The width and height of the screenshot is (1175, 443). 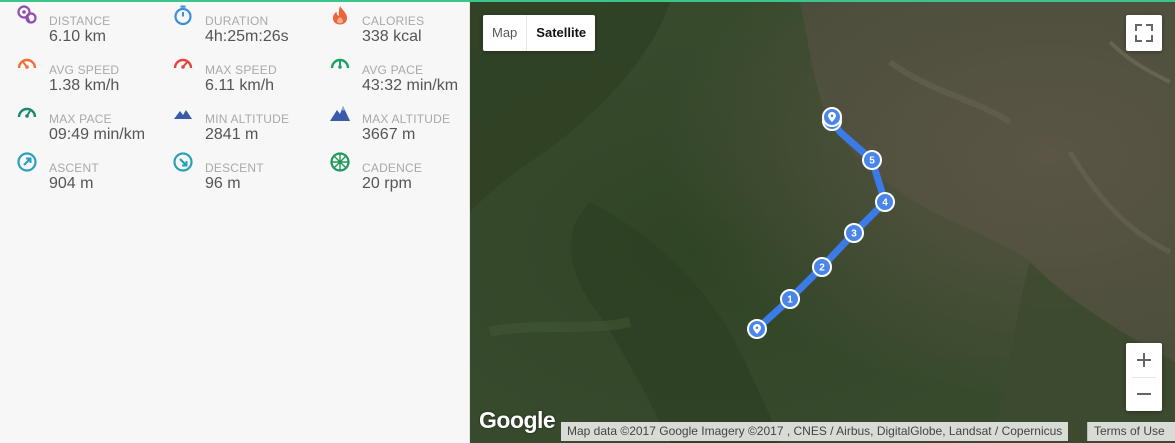 What do you see at coordinates (393, 21) in the screenshot?
I see `stat-label: CALORIES` at bounding box center [393, 21].